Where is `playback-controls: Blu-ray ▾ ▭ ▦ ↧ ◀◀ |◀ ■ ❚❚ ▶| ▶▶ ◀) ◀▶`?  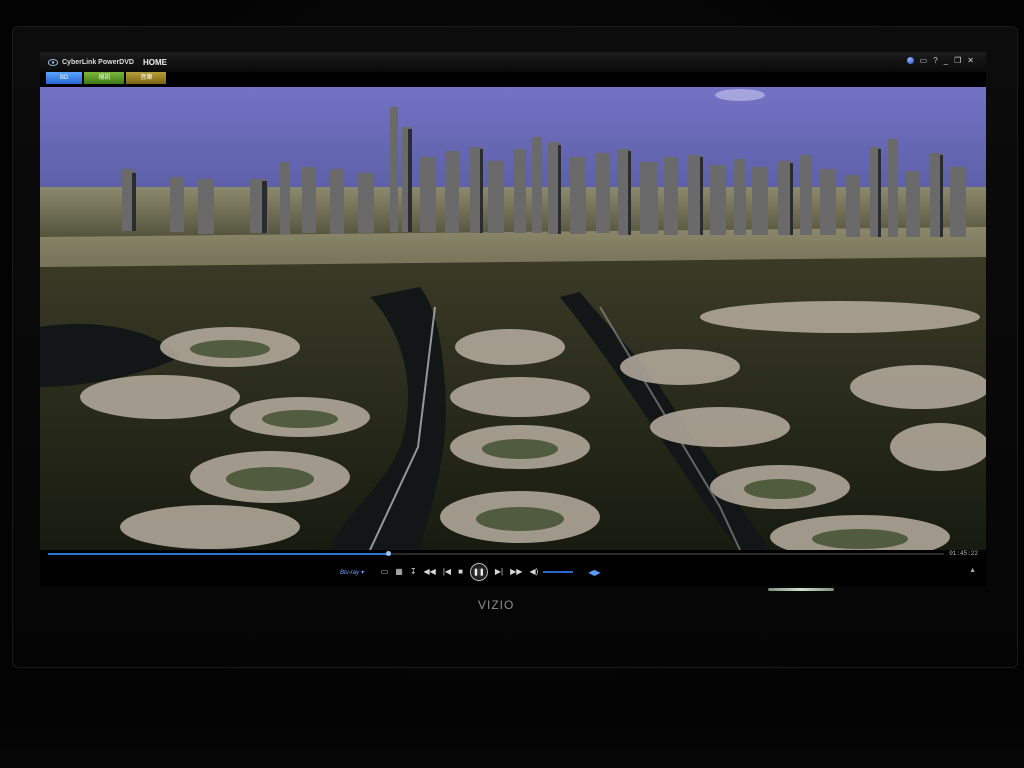 playback-controls: Blu-ray ▾ ▭ ▦ ↧ ◀◀ |◀ ■ ❚❚ ▶| ▶▶ ◀) ◀▶ is located at coordinates (470, 572).